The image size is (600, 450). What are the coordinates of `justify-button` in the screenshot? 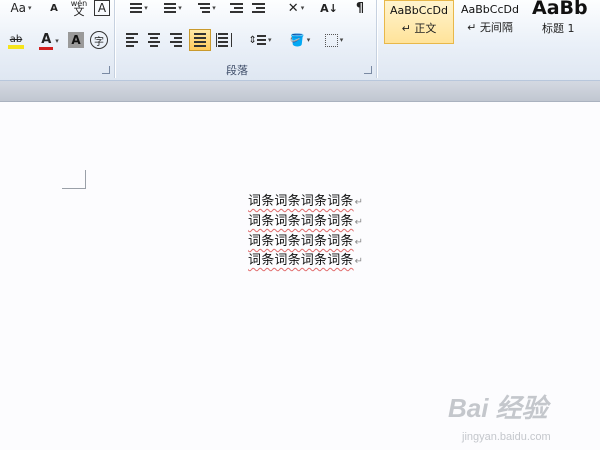 It's located at (200, 40).